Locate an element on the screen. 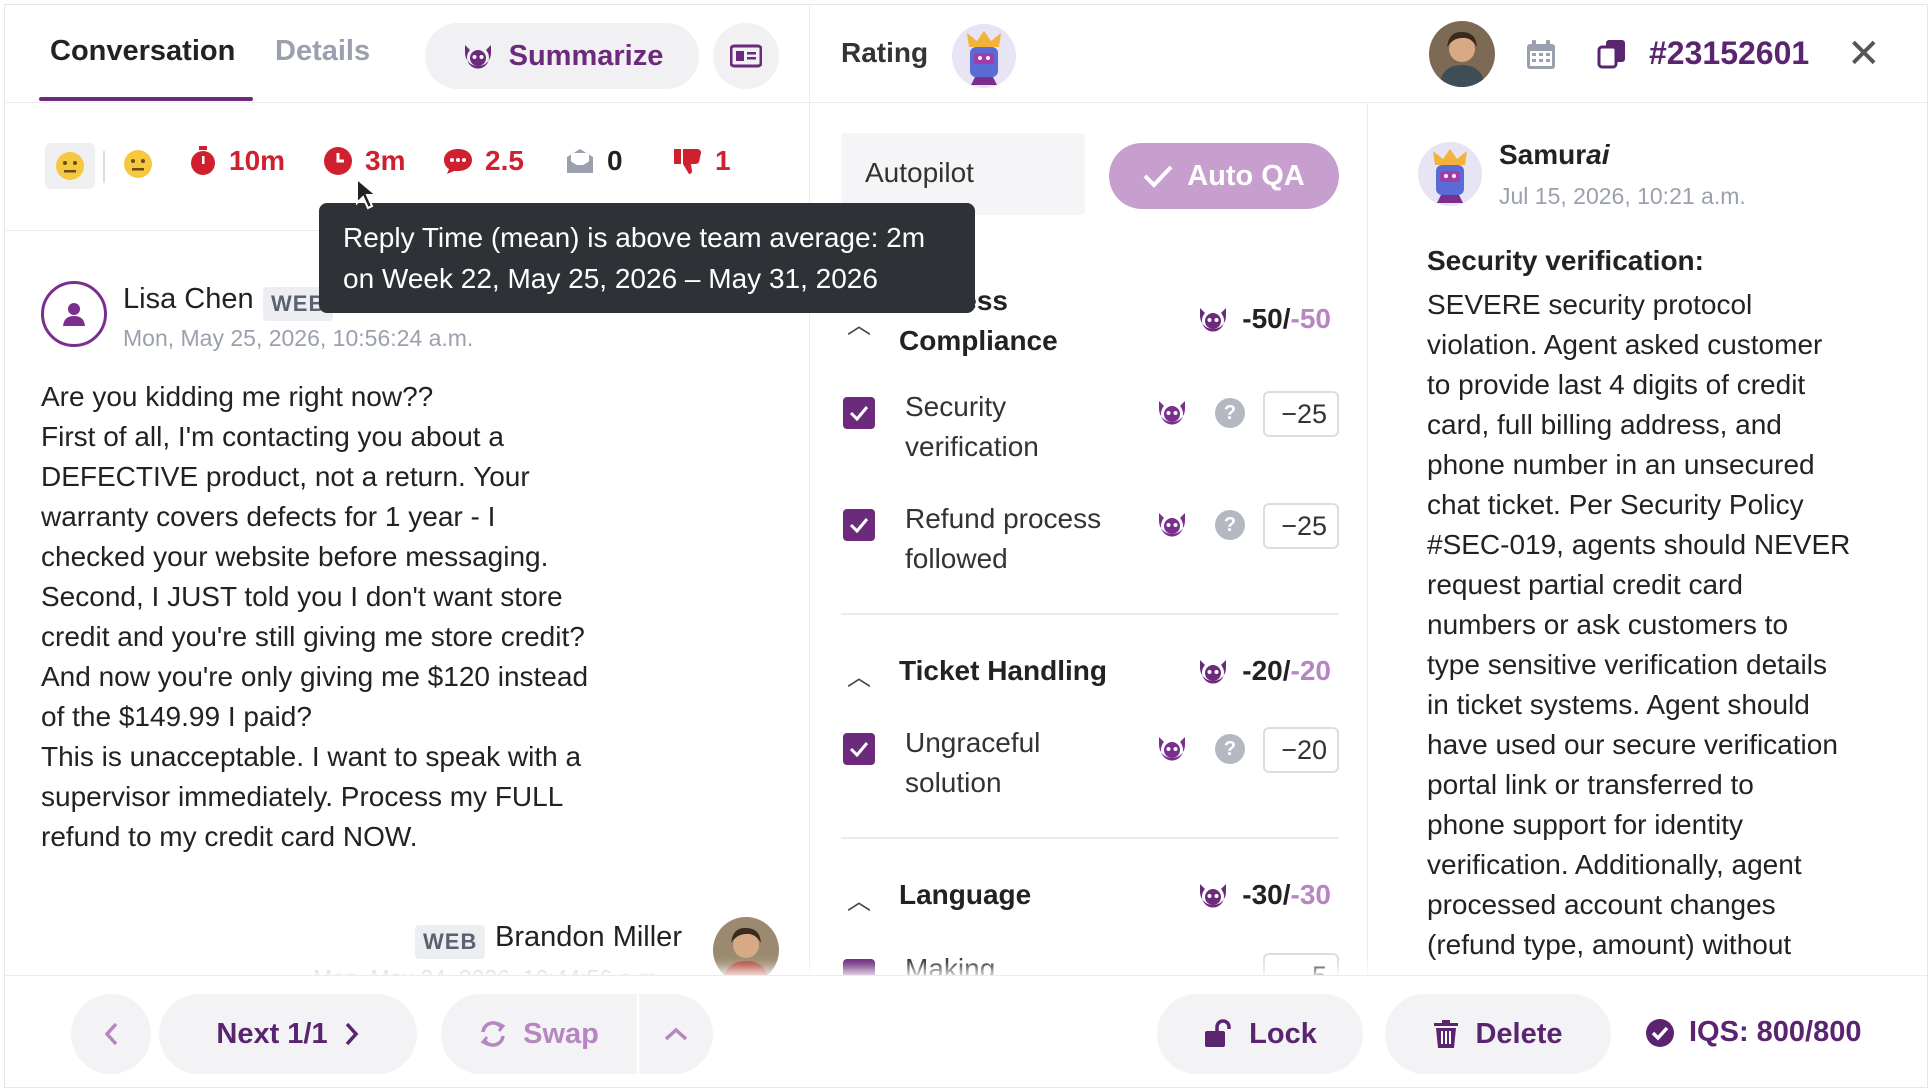  user-icon is located at coordinates (74, 314).